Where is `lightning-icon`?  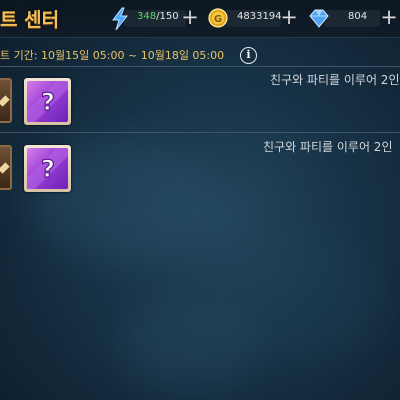
lightning-icon is located at coordinates (120, 19).